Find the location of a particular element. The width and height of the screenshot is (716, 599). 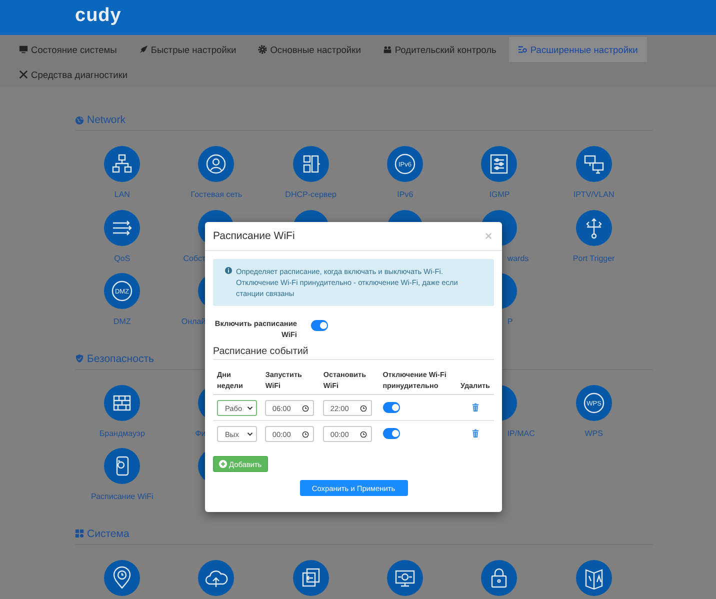

feature-label: IP/MAC is located at coordinates (521, 433).